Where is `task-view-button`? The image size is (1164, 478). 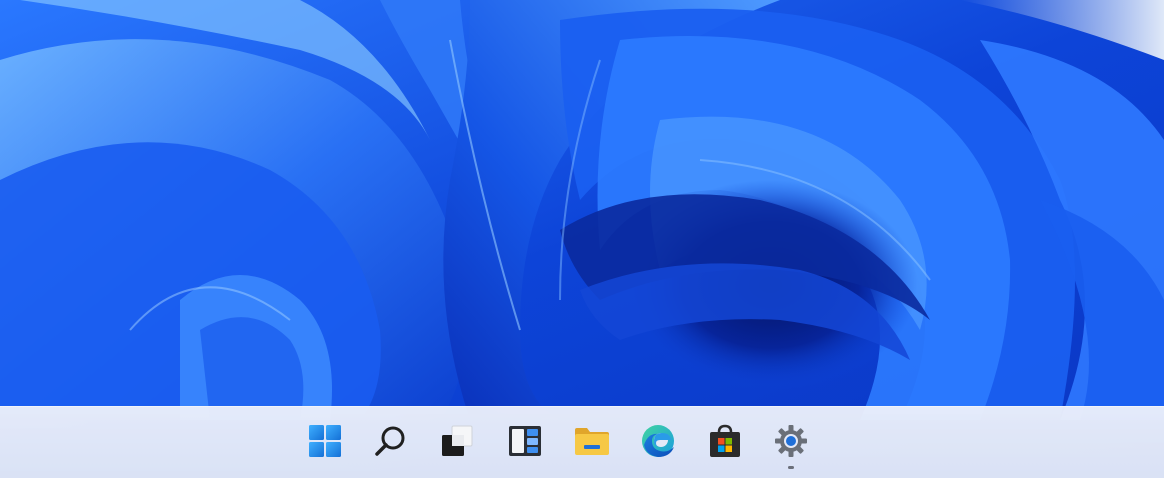
task-view-button is located at coordinates (457, 441).